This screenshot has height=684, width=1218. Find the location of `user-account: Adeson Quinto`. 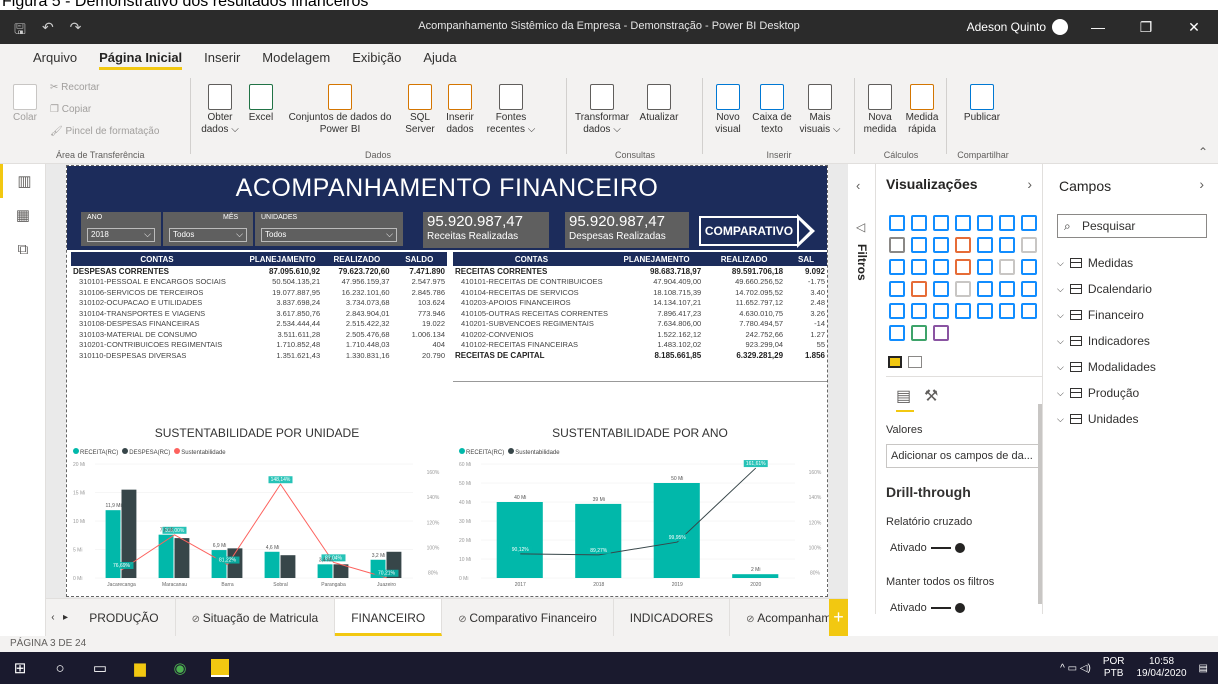

user-account: Adeson Quinto is located at coordinates (1017, 27).